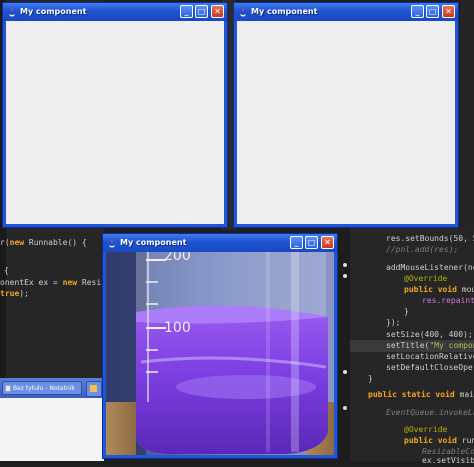 This screenshot has height=467, width=474. I want to click on code-line: {, so click(6, 270).